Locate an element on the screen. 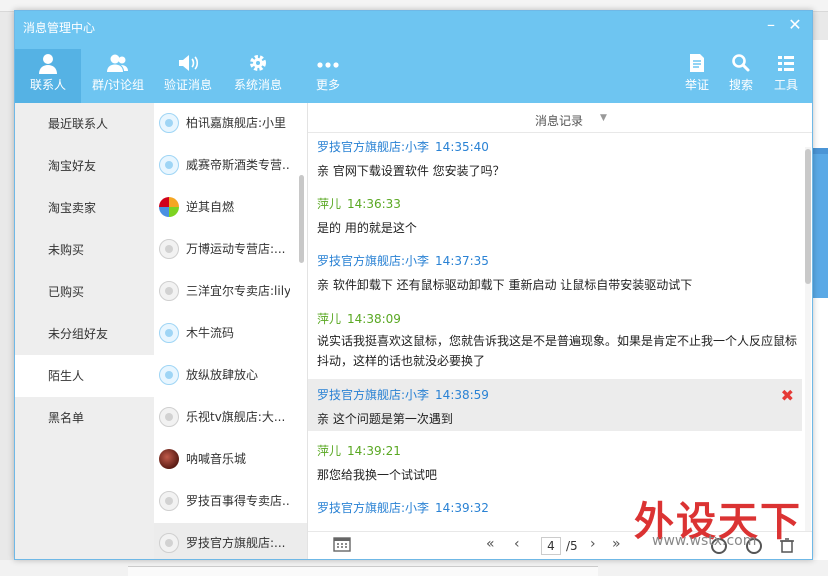 This screenshot has width=828, height=576. contact-item: 三洋宜尔专卖店:lily is located at coordinates (230, 292).